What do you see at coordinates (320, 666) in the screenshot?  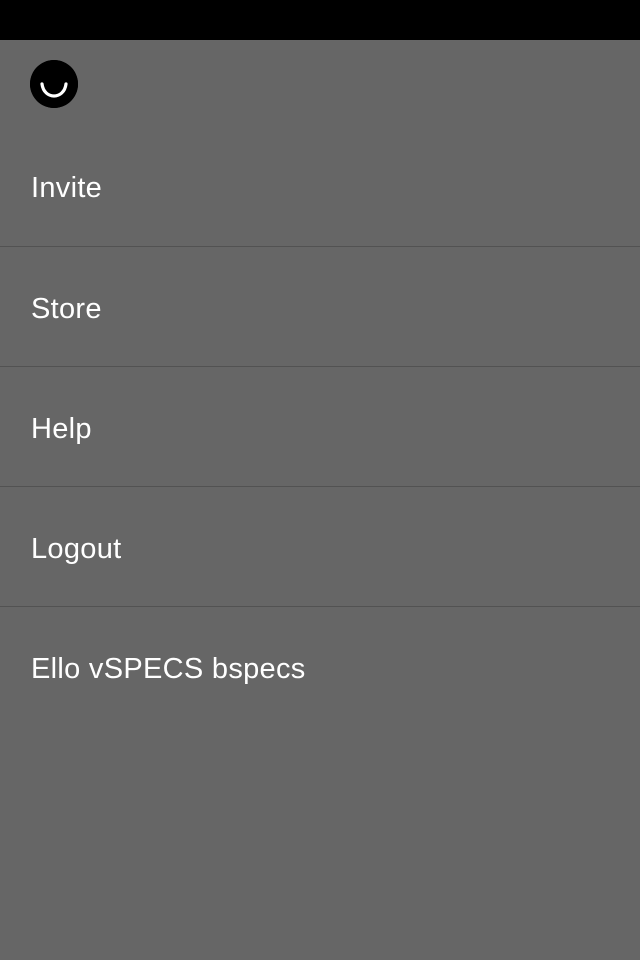 I see `app-version-row: Ello vSPECS bspecs` at bounding box center [320, 666].